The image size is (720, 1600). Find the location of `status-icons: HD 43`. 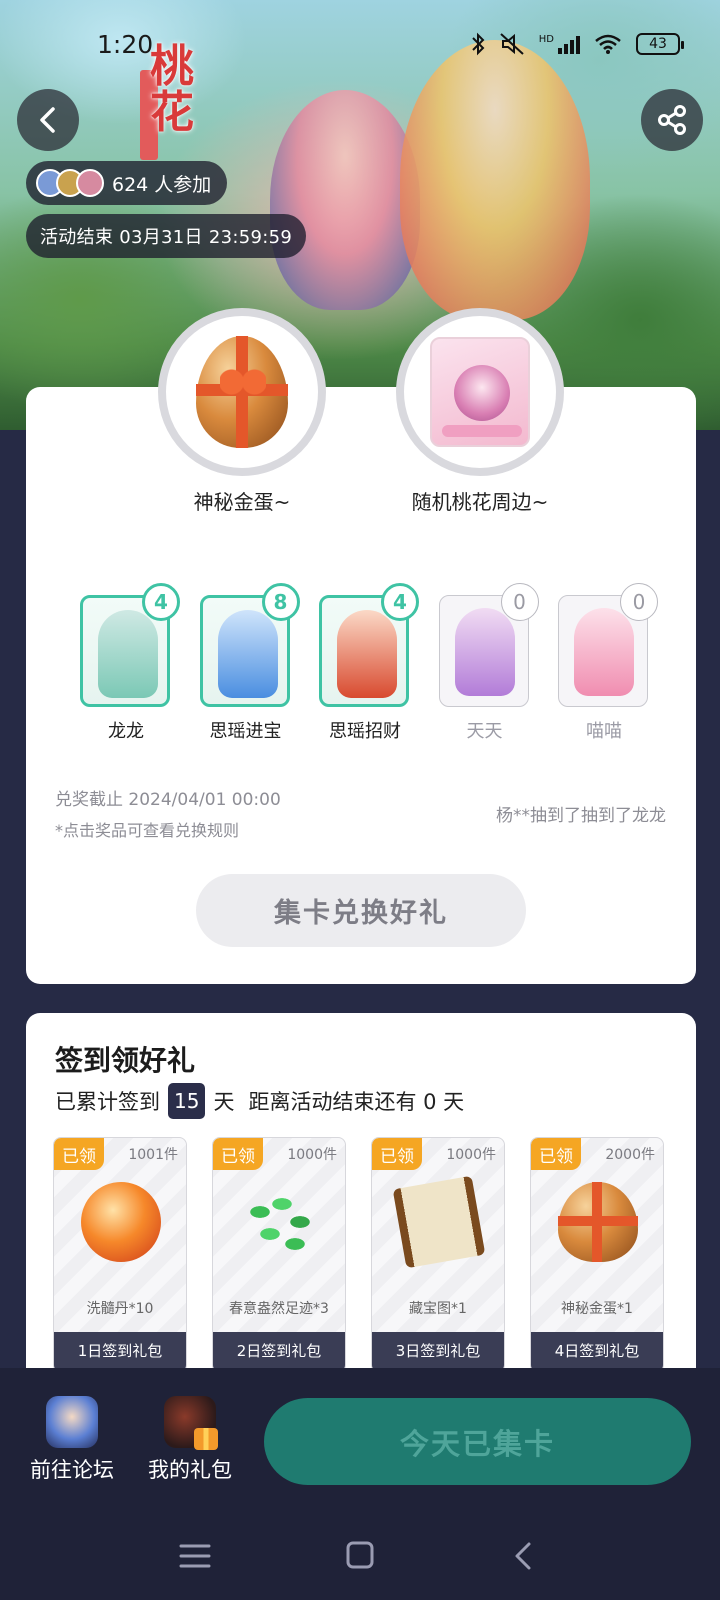

status-icons: HD 43 is located at coordinates (577, 44).